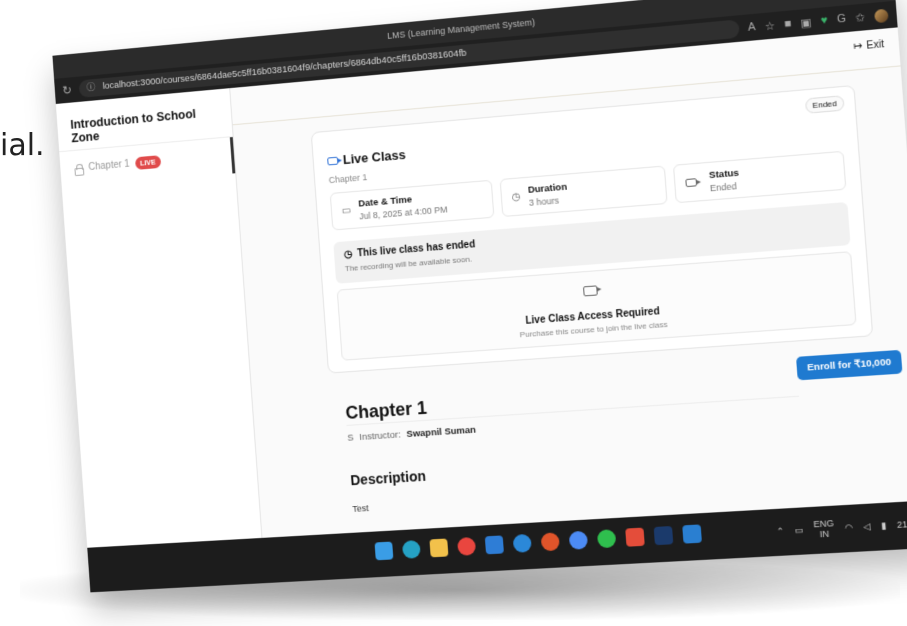  I want to click on profile-avatar, so click(881, 15).